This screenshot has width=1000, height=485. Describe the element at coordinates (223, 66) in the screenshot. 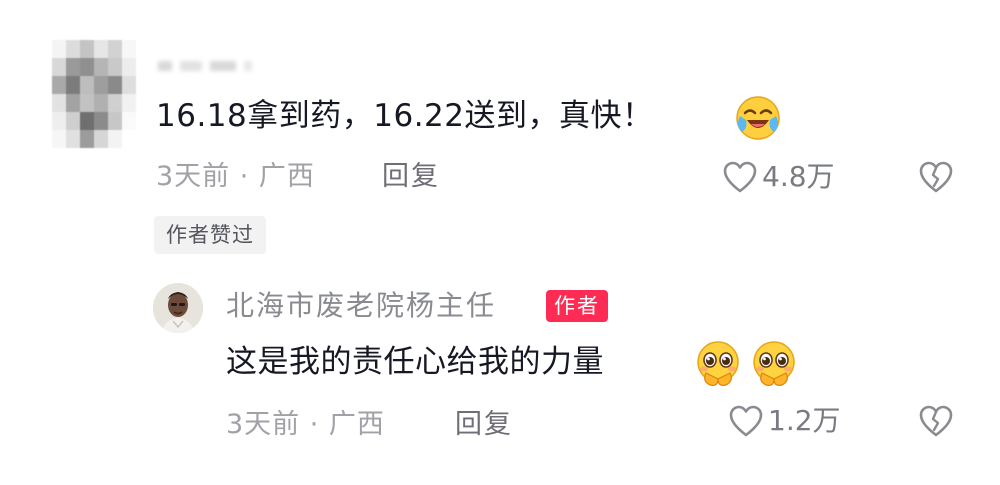

I see `commenter-name-blurred` at that location.